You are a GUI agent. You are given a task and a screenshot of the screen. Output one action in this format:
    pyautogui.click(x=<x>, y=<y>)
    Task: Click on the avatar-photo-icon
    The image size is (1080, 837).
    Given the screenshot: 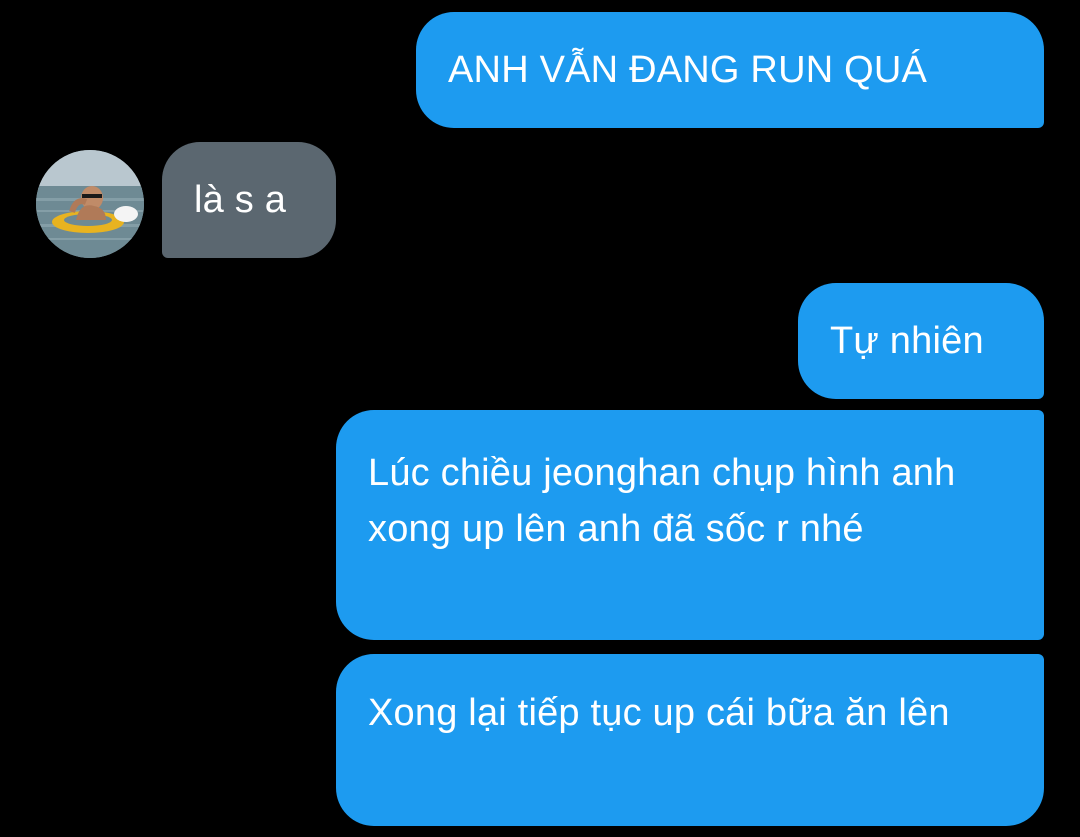 What is the action you would take?
    pyautogui.click(x=90, y=204)
    